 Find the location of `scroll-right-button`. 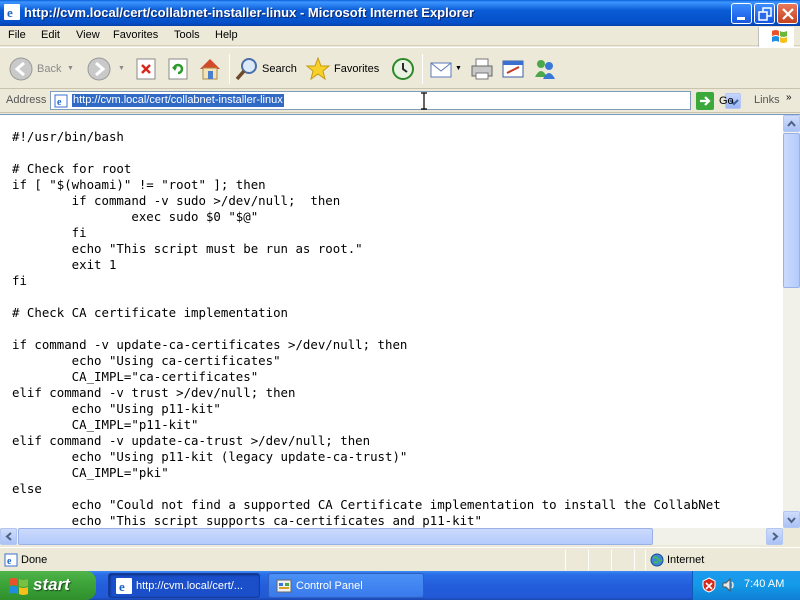

scroll-right-button is located at coordinates (774, 536).